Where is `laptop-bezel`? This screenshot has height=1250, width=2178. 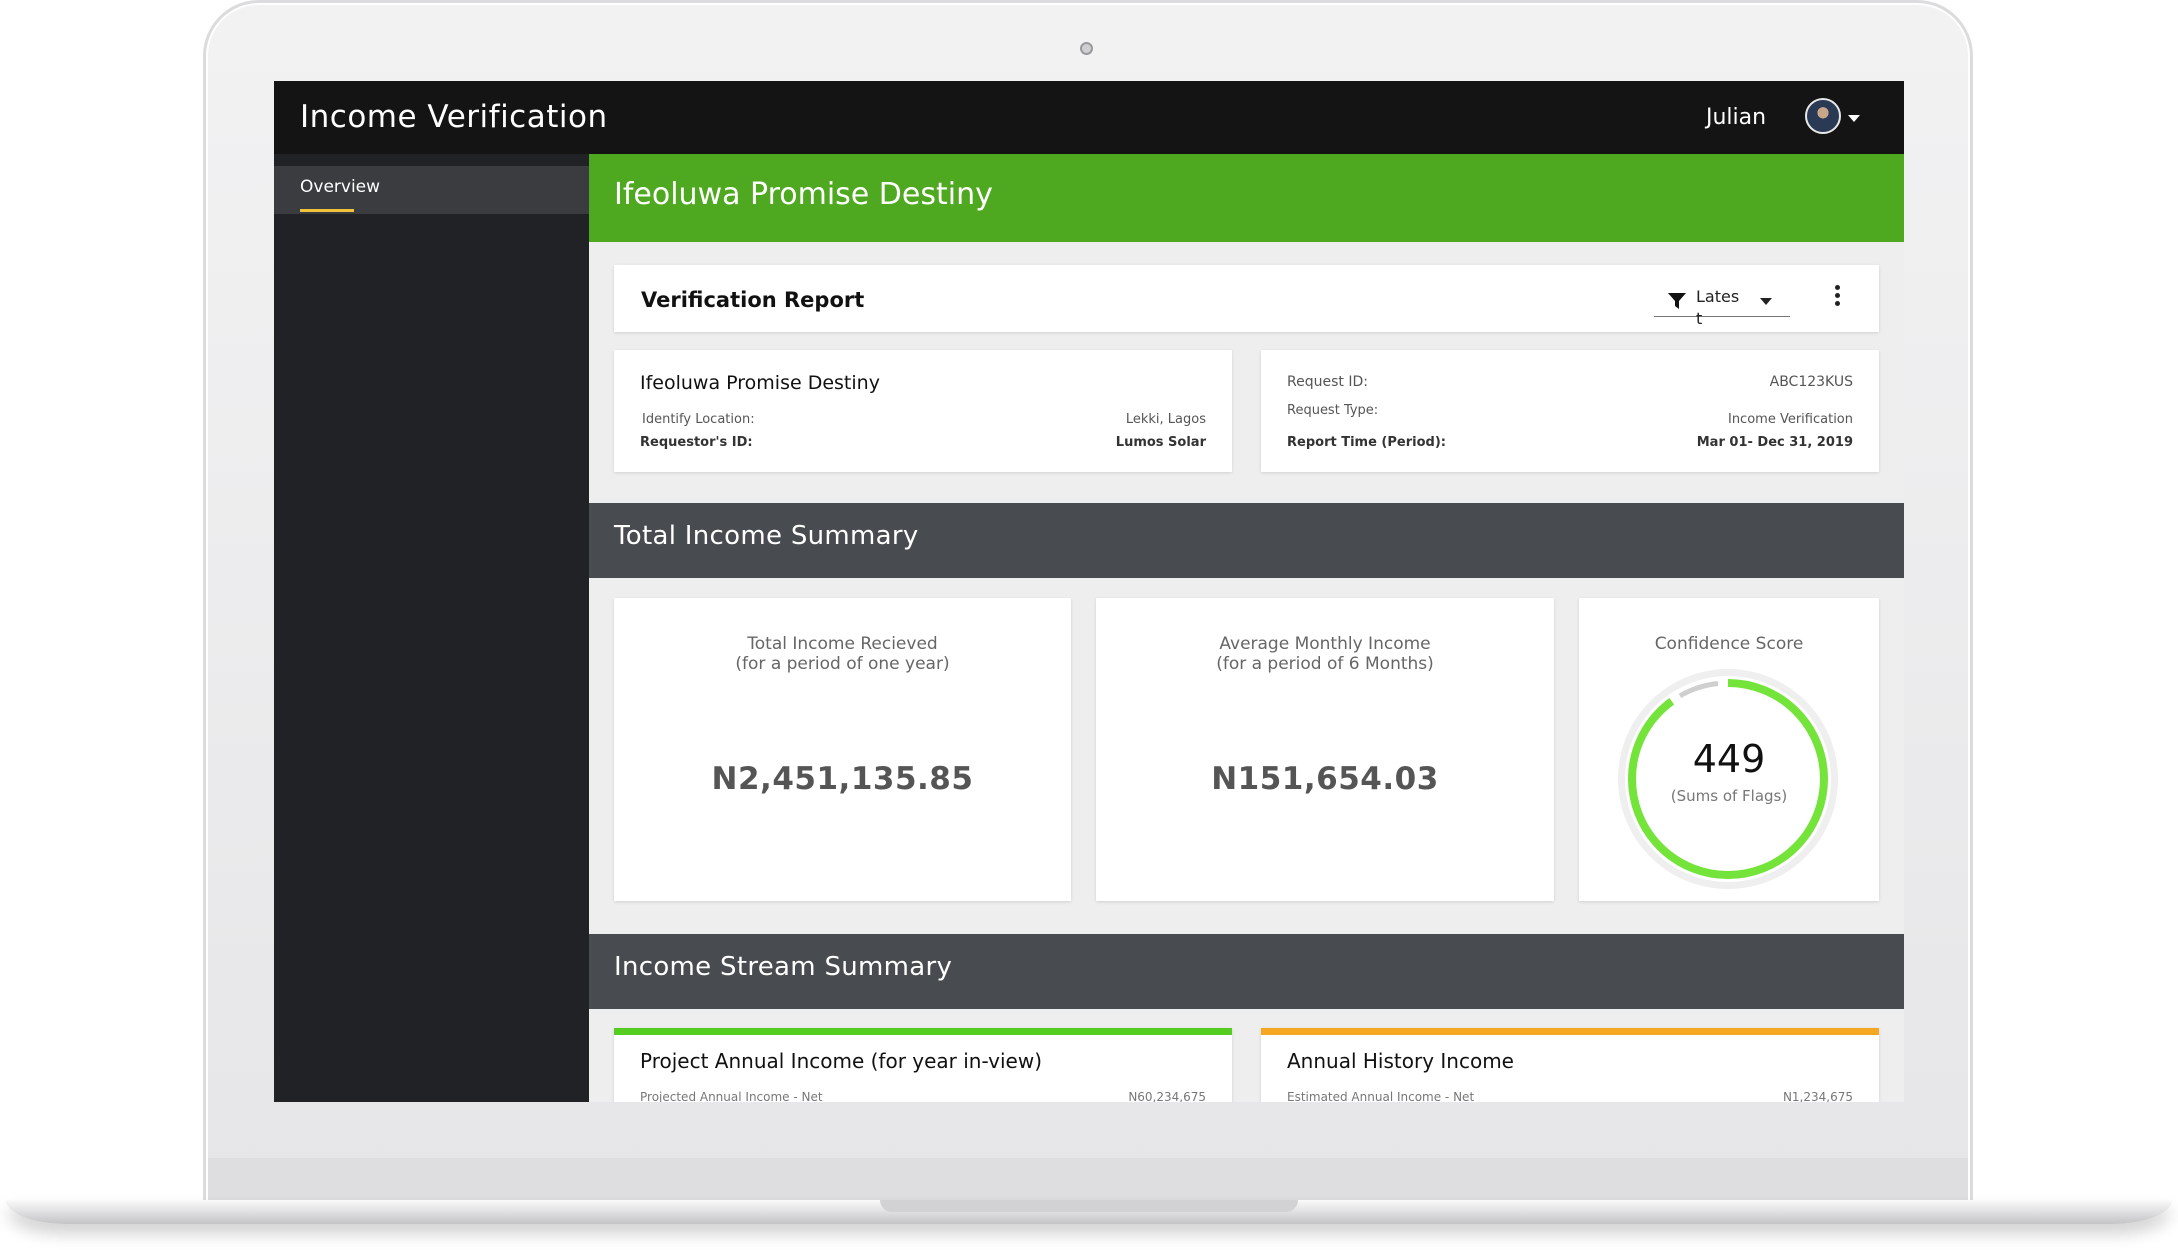 laptop-bezel is located at coordinates (1088, 1179).